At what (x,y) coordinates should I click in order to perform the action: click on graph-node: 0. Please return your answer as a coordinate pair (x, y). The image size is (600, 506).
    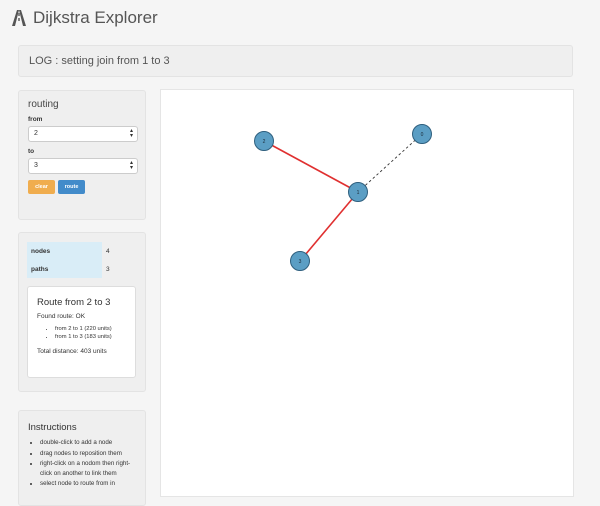
    Looking at the image, I should click on (422, 134).